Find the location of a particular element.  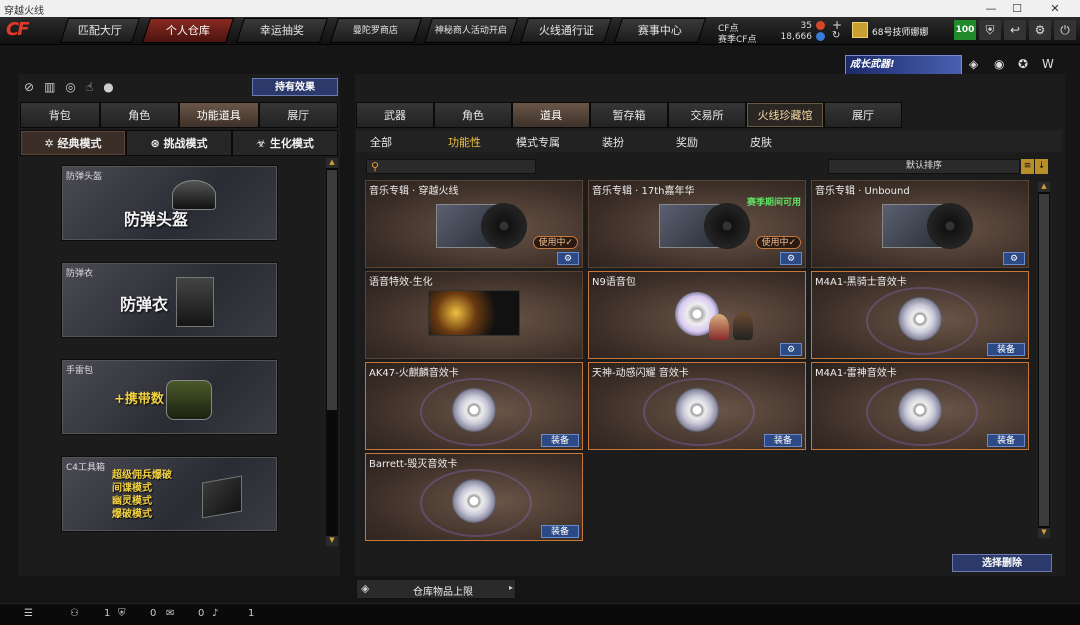

card-m4a1-thor: M4A1-雷神音效卡 装备 is located at coordinates (920, 406).